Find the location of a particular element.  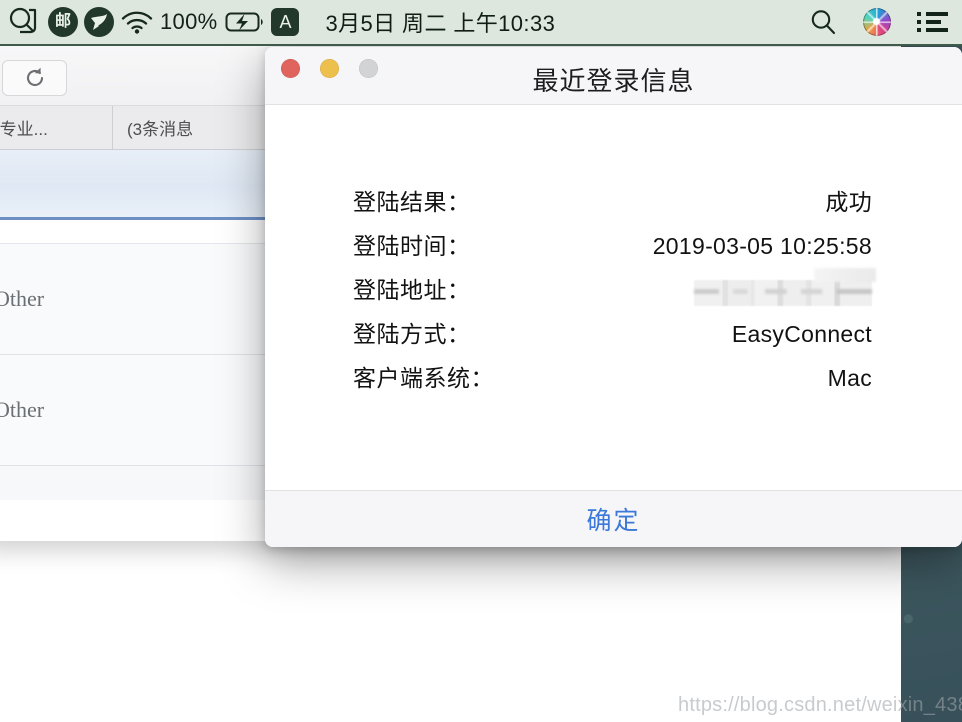

confirm-button: 确定 is located at coordinates (613, 519).